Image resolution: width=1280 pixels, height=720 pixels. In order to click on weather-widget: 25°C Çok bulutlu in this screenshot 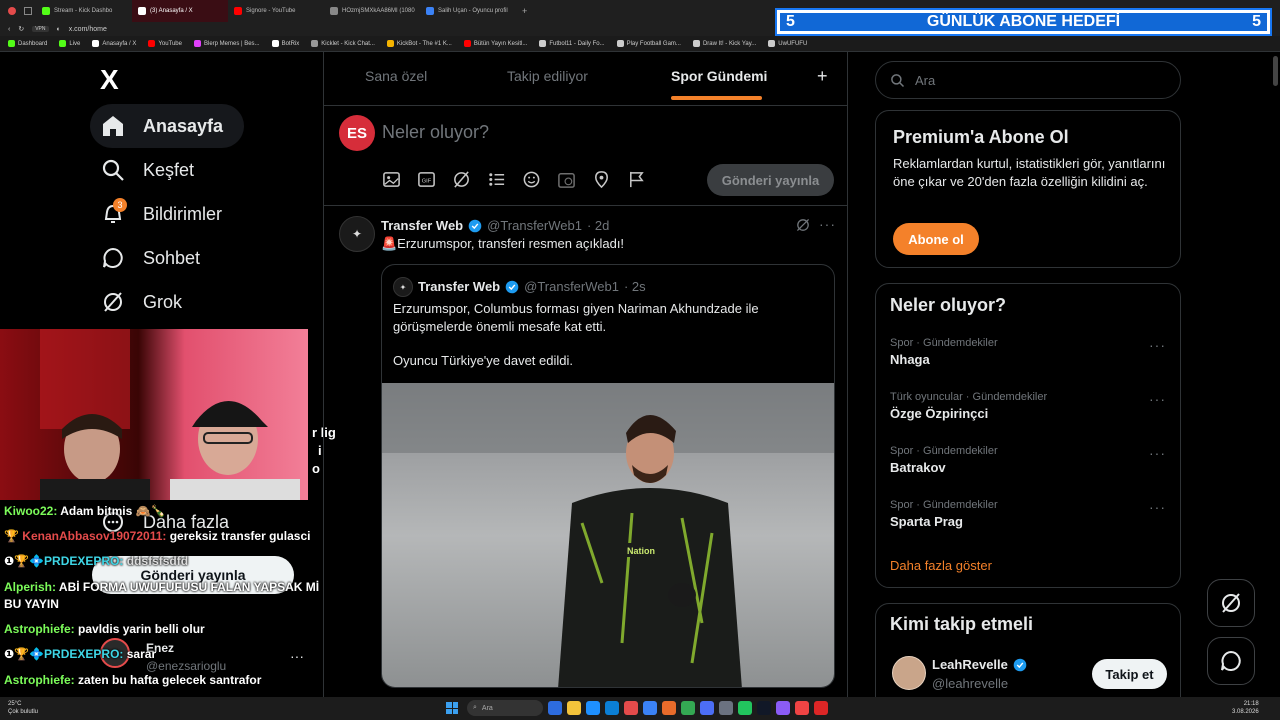, I will do `click(23, 708)`.